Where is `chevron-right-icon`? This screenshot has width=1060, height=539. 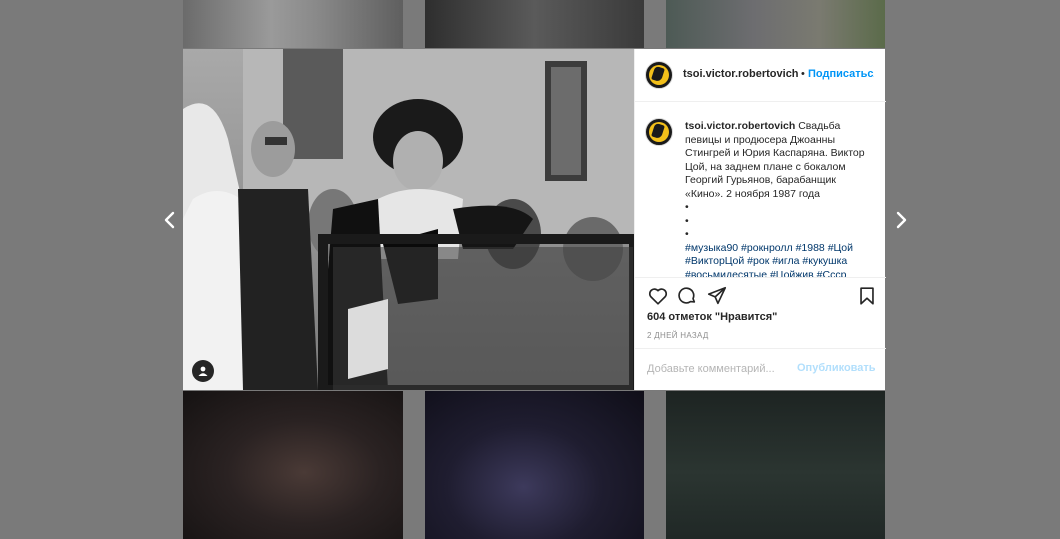 chevron-right-icon is located at coordinates (901, 220).